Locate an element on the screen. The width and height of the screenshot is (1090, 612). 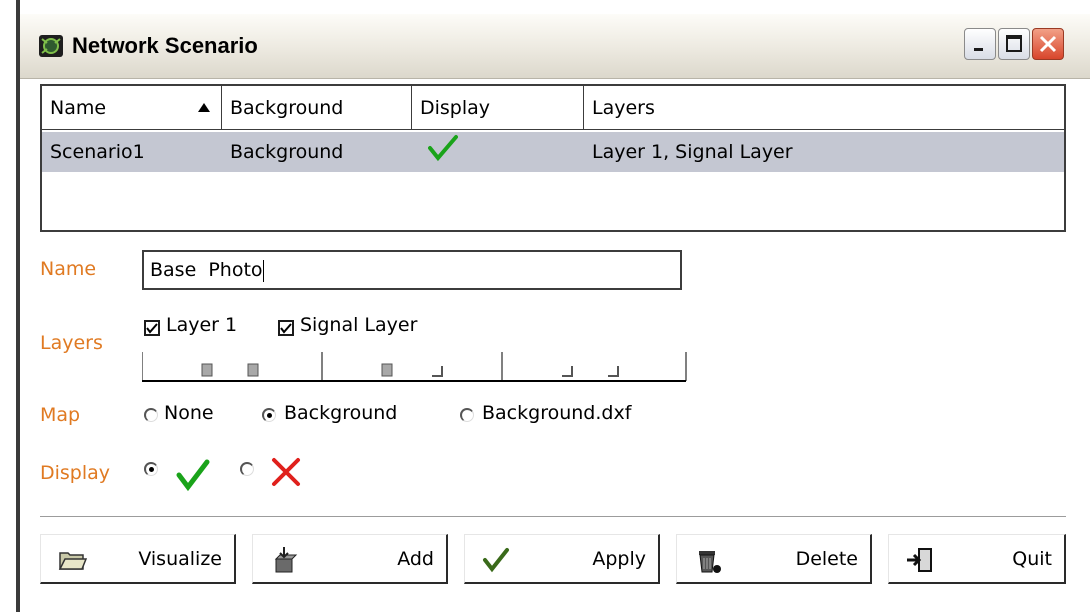
apply-button: Apply is located at coordinates (562, 559).